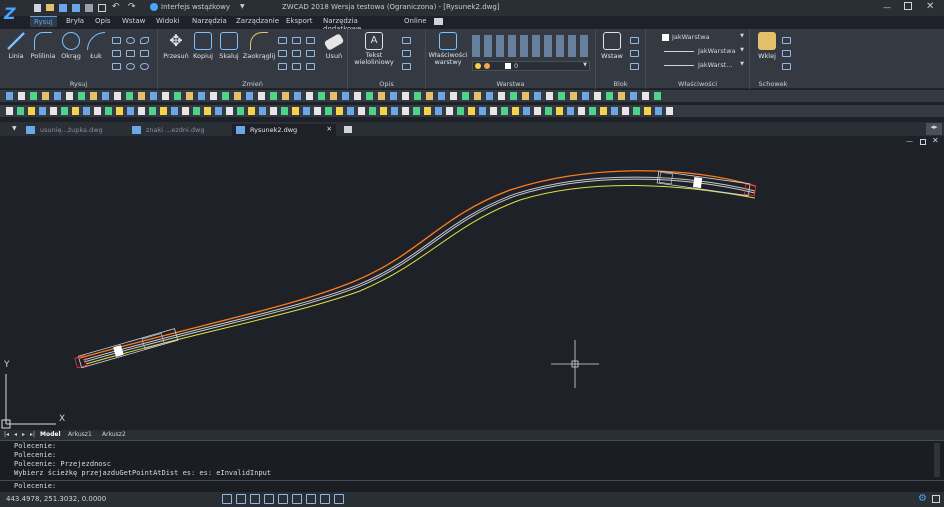 The height and width of the screenshot is (507, 944). What do you see at coordinates (14, 128) in the screenshot?
I see `tab-list-icon: ▼` at bounding box center [14, 128].